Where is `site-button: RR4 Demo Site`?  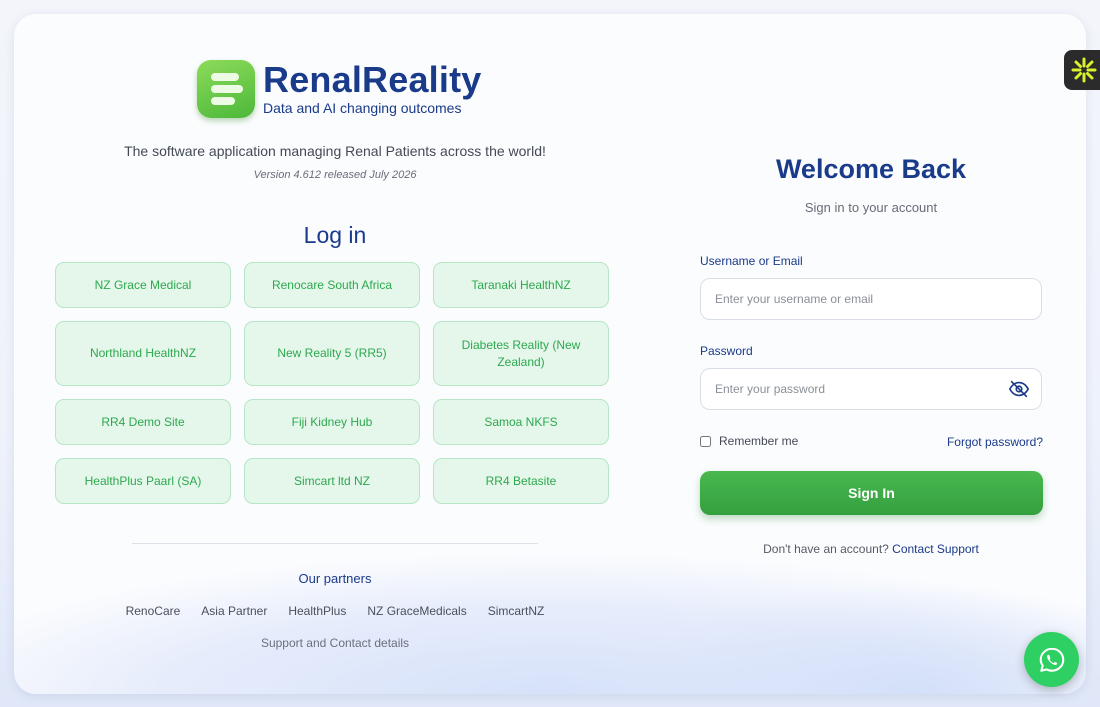 site-button: RR4 Demo Site is located at coordinates (143, 422).